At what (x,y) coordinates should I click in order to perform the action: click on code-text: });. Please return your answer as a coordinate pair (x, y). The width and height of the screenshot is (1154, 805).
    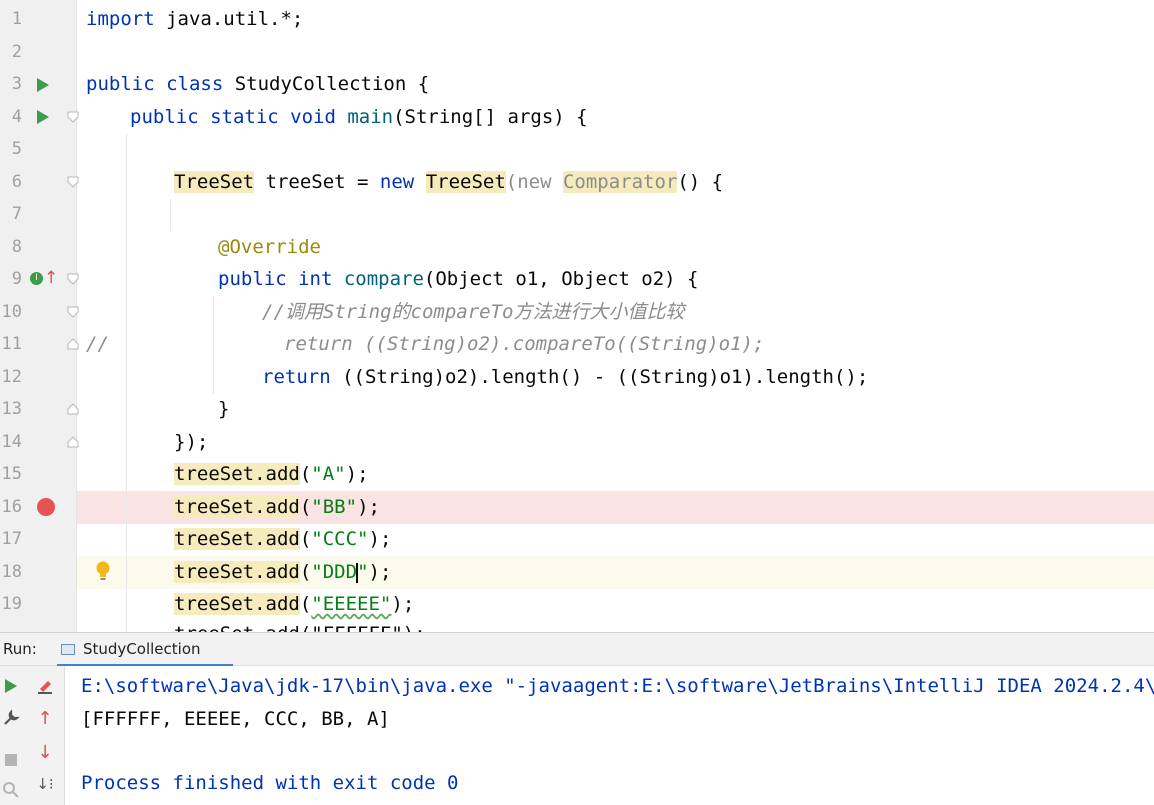
    Looking at the image, I should click on (191, 442).